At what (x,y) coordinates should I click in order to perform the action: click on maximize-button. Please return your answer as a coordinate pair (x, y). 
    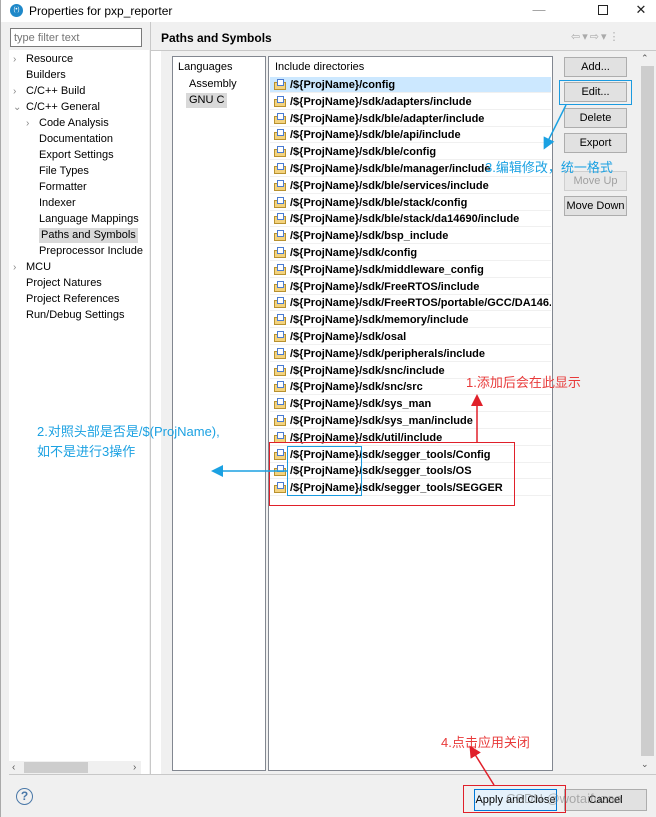
    Looking at the image, I should click on (603, 11).